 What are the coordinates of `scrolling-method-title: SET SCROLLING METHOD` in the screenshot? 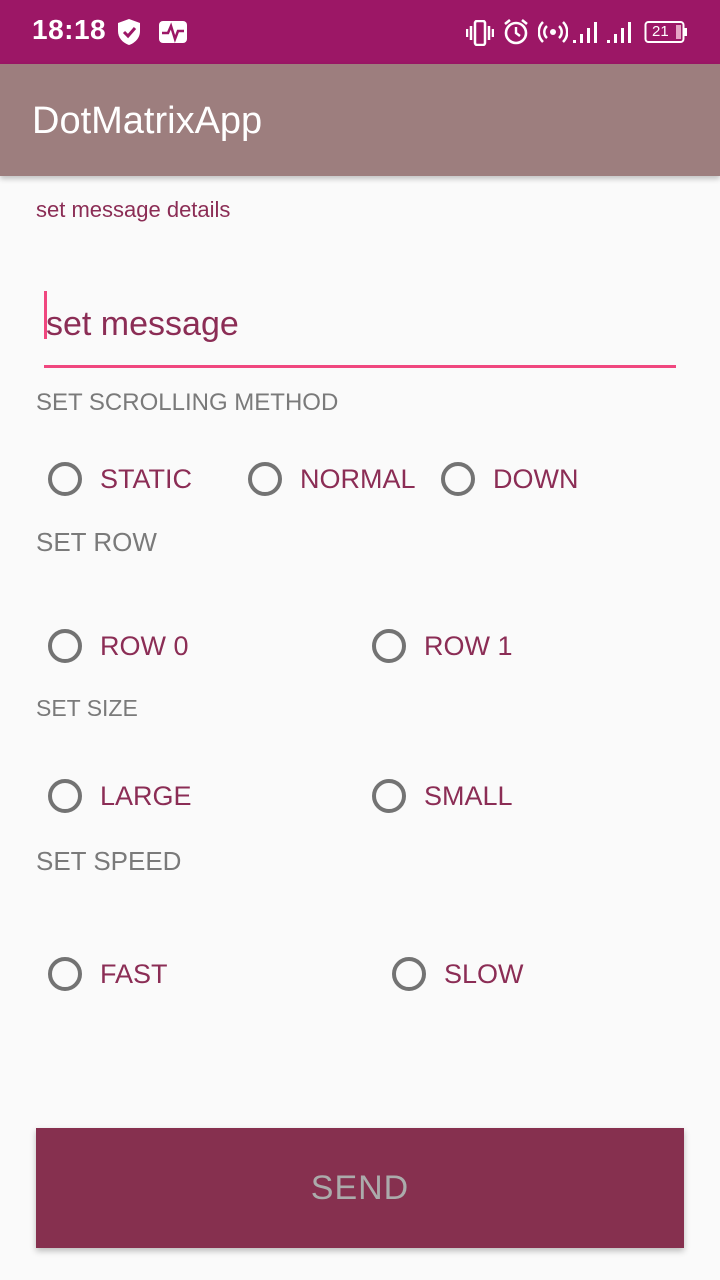 It's located at (187, 402).